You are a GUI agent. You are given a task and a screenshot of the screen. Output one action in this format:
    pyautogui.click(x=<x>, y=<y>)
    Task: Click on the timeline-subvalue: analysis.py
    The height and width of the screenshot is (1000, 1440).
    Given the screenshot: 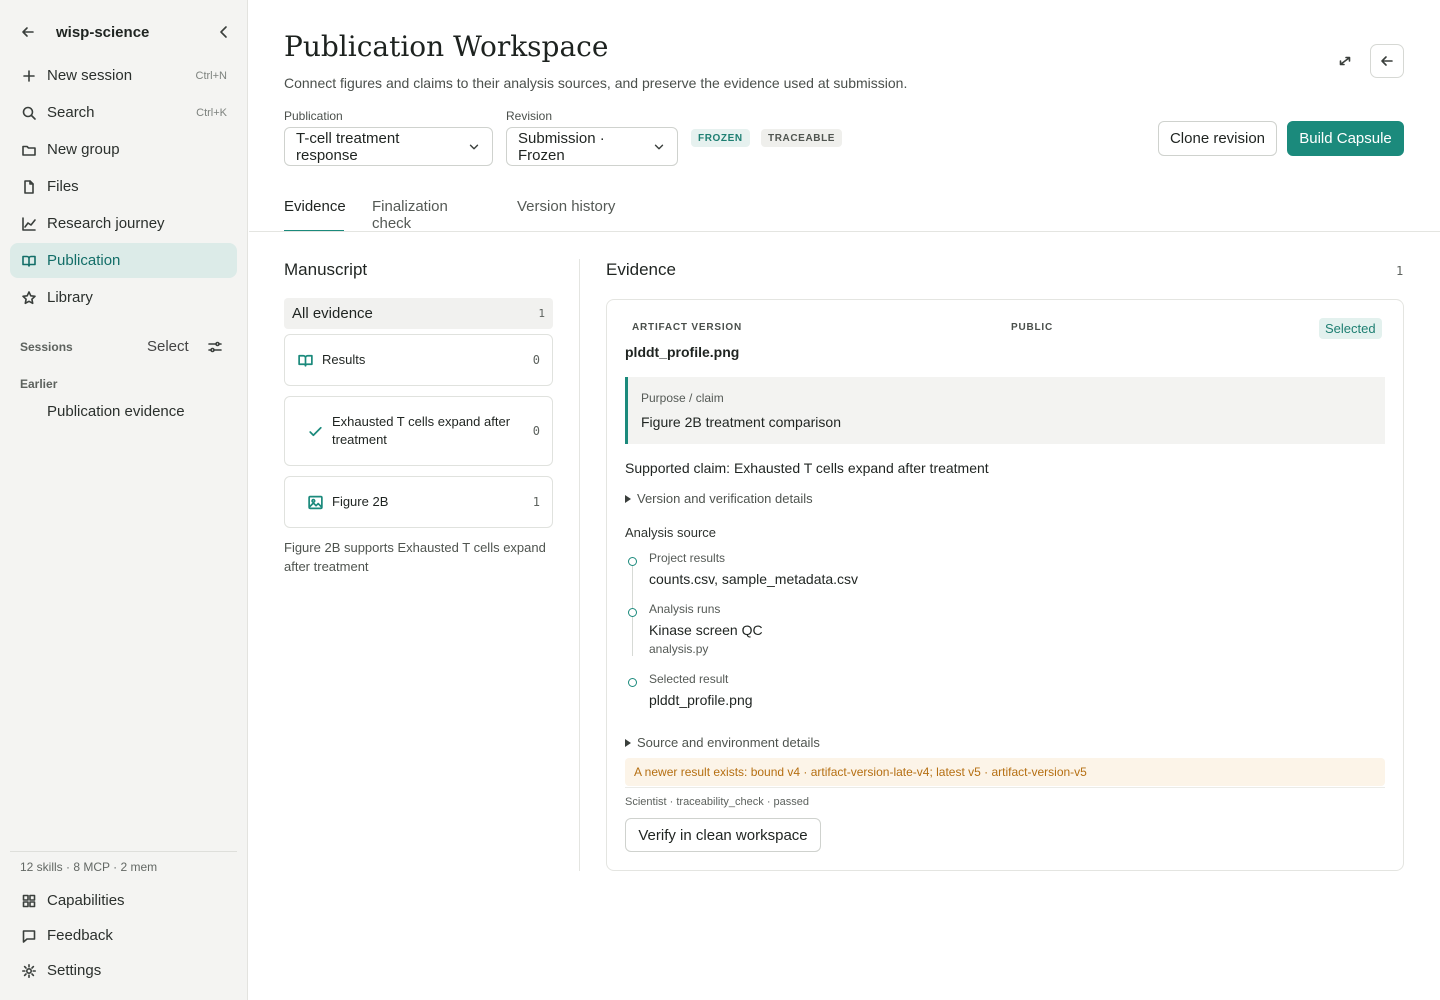 What is the action you would take?
    pyautogui.click(x=679, y=649)
    